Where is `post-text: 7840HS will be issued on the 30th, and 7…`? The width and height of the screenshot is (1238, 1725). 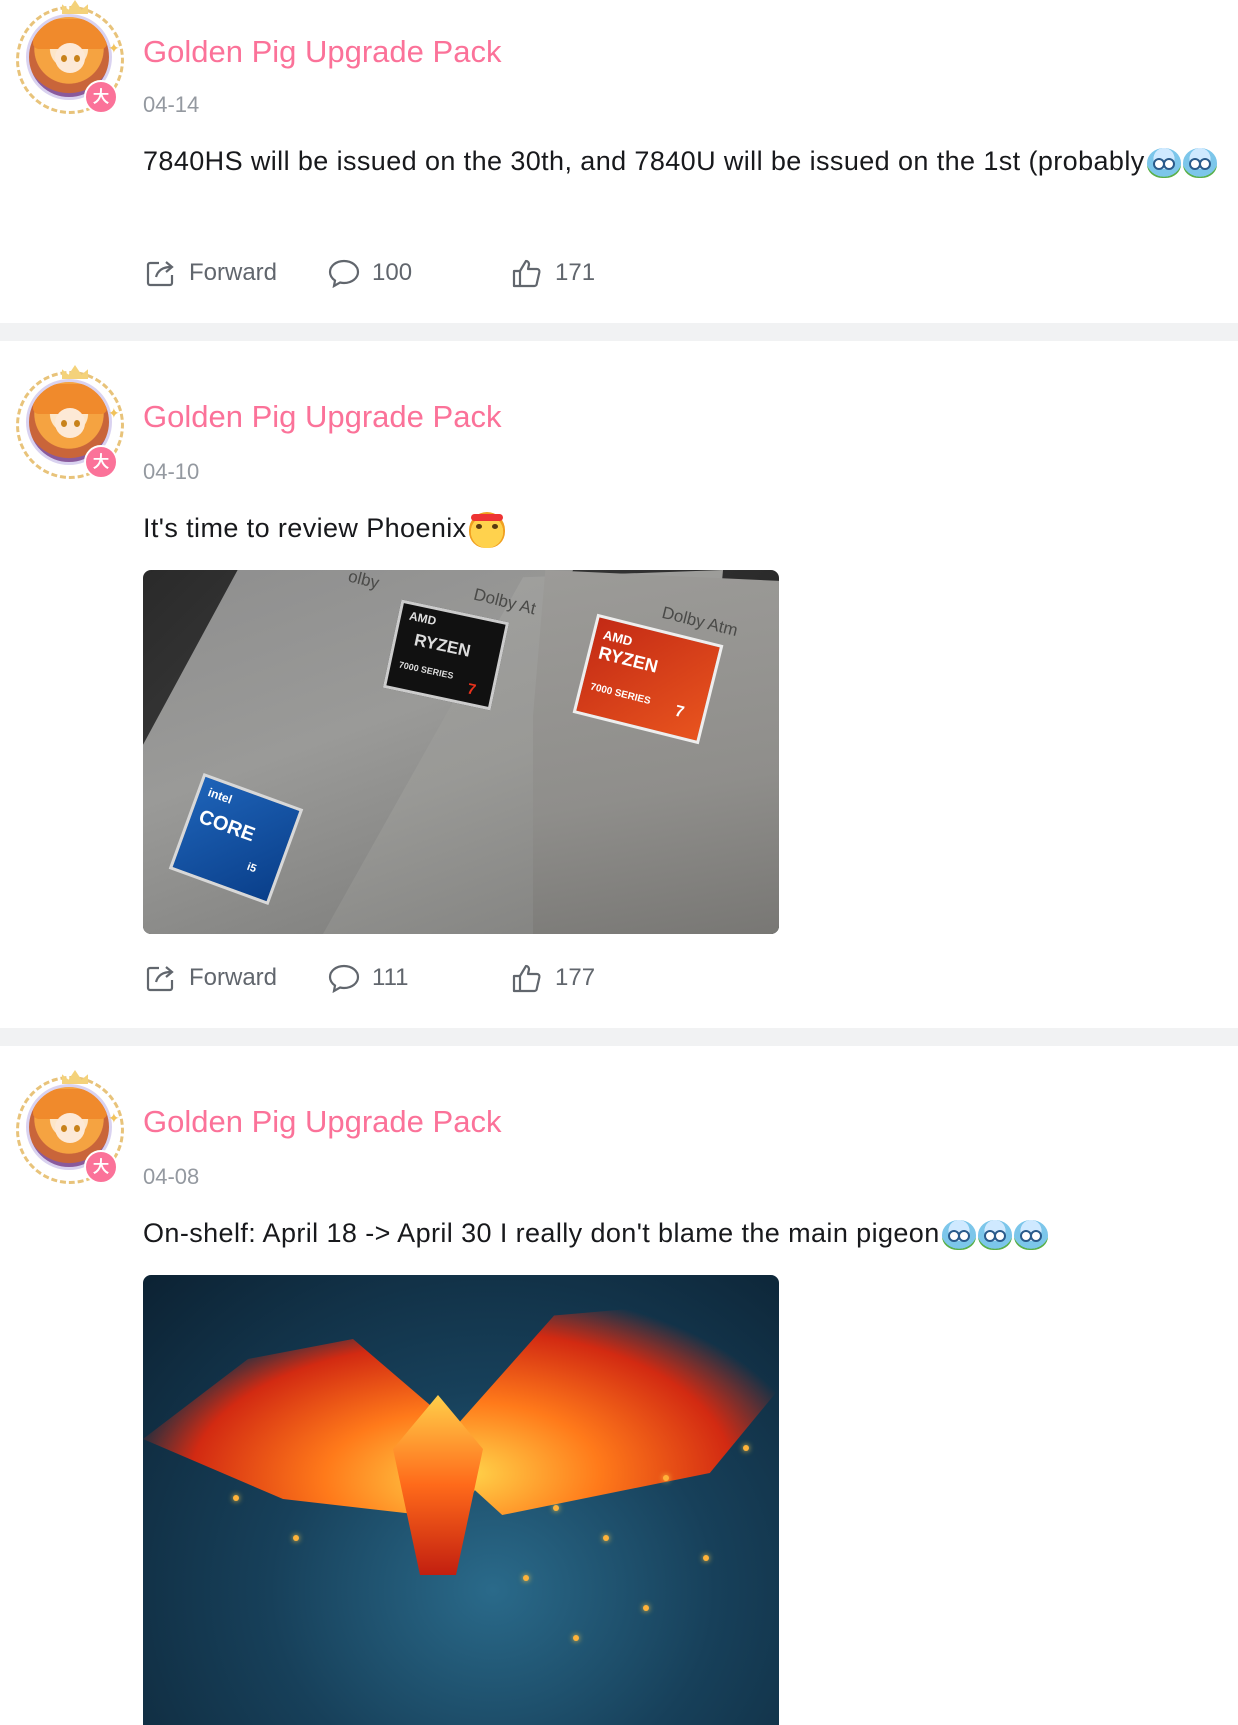 post-text: 7840HS will be issued on the 30th, and 7… is located at coordinates (688, 161).